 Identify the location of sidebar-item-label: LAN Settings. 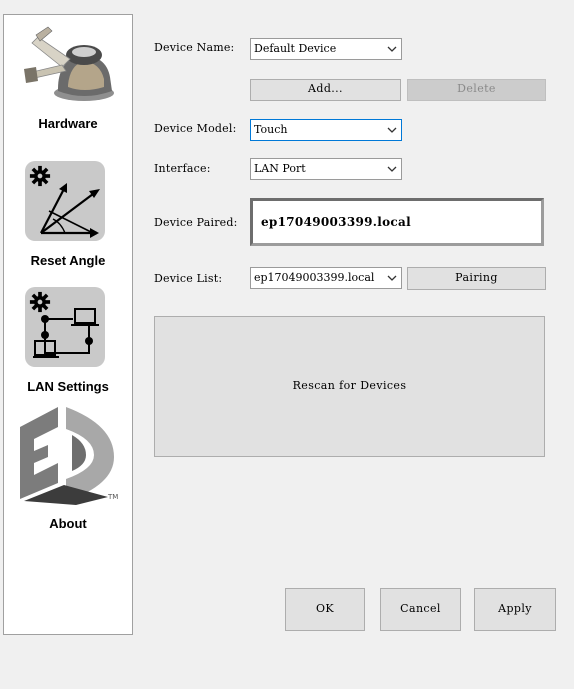
(68, 386).